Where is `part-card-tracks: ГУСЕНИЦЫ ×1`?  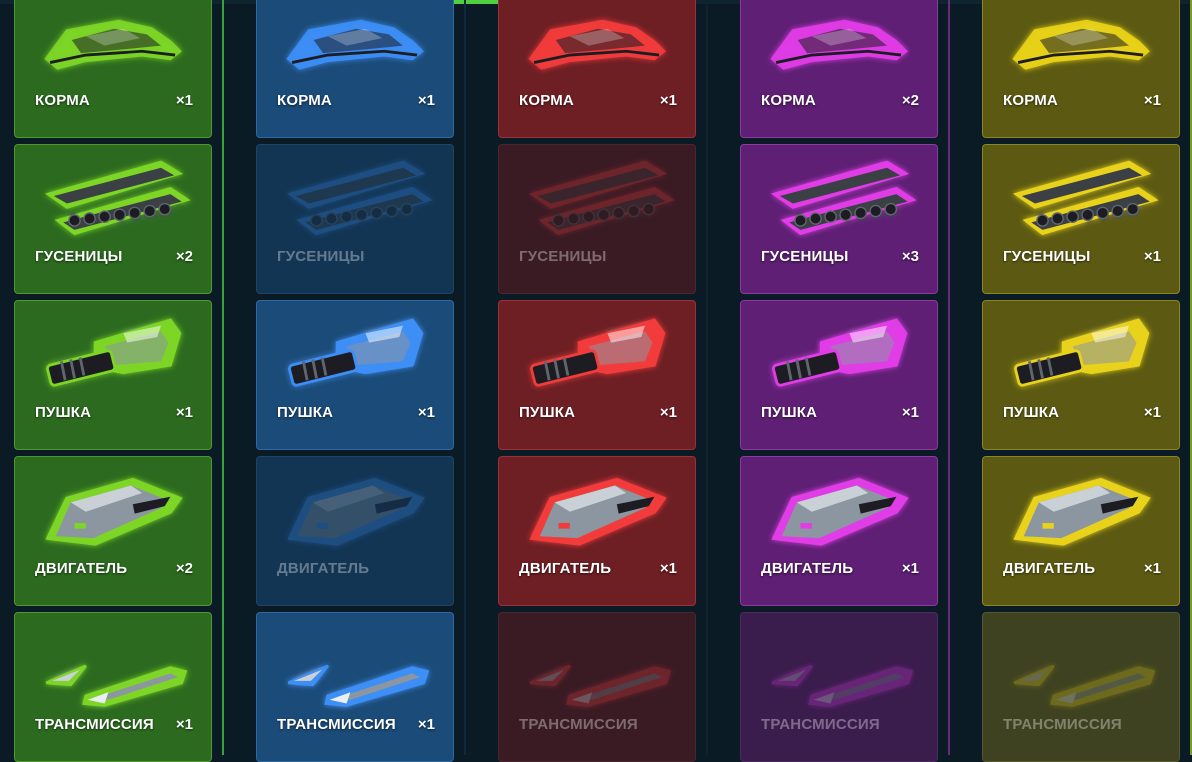 part-card-tracks: ГУСЕНИЦЫ ×1 is located at coordinates (1081, 219).